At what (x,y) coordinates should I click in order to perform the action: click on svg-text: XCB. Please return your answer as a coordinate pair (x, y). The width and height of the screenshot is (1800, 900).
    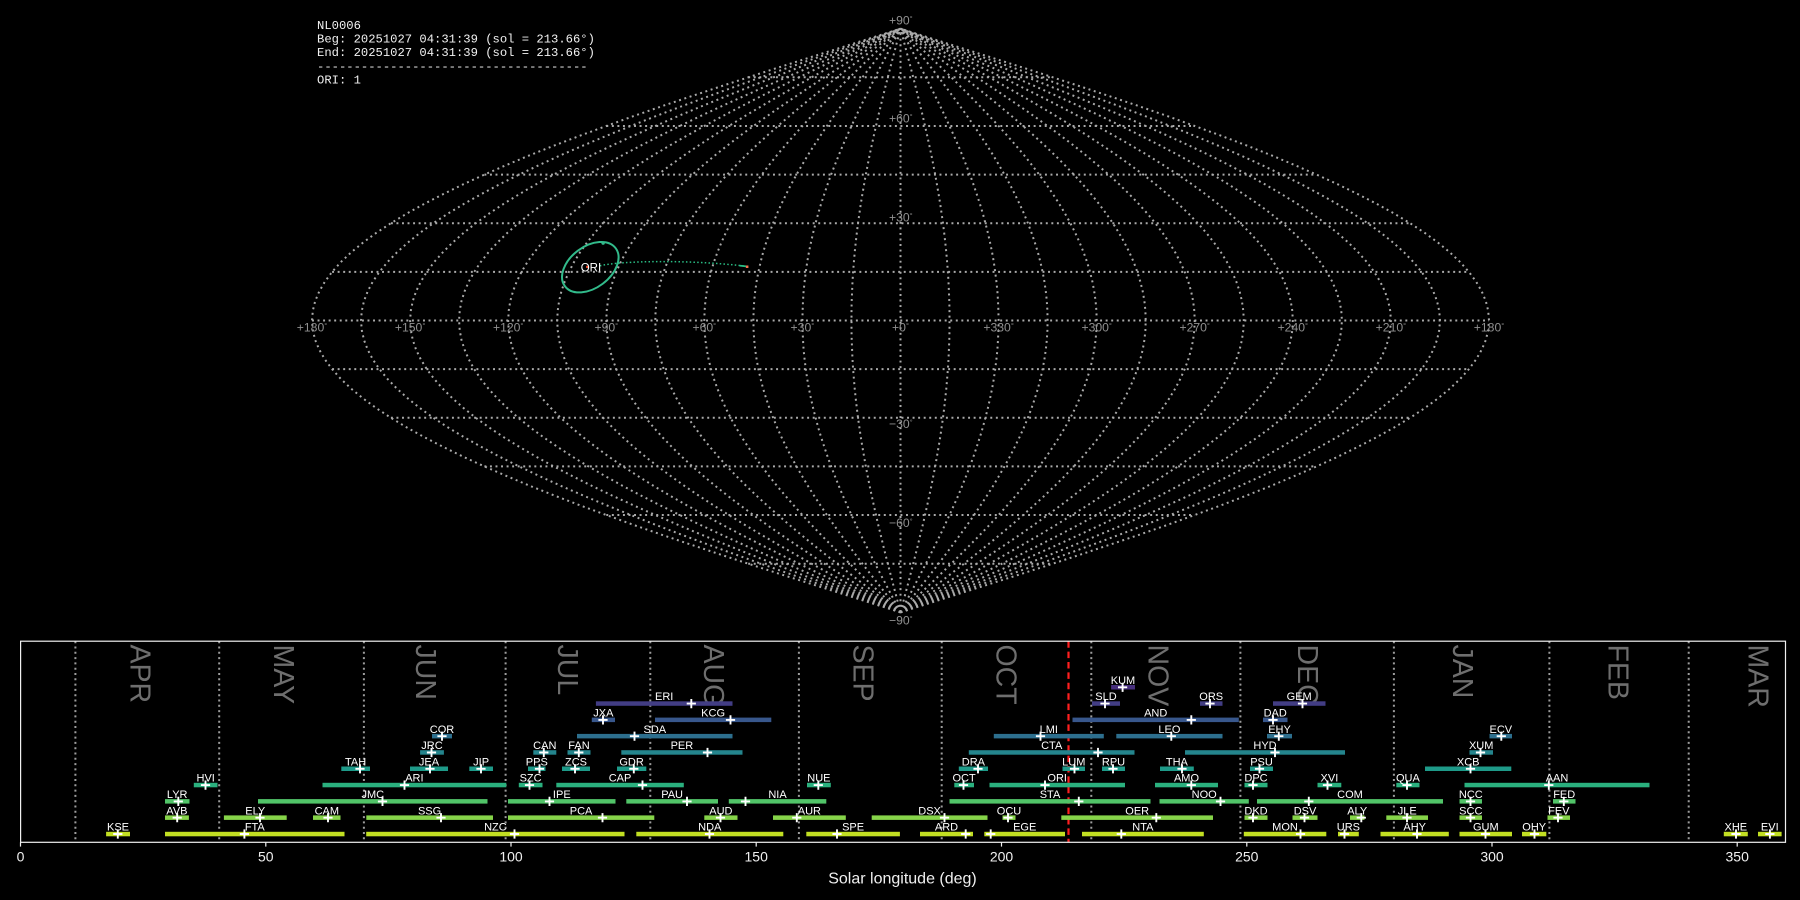
    Looking at the image, I should click on (1468, 762).